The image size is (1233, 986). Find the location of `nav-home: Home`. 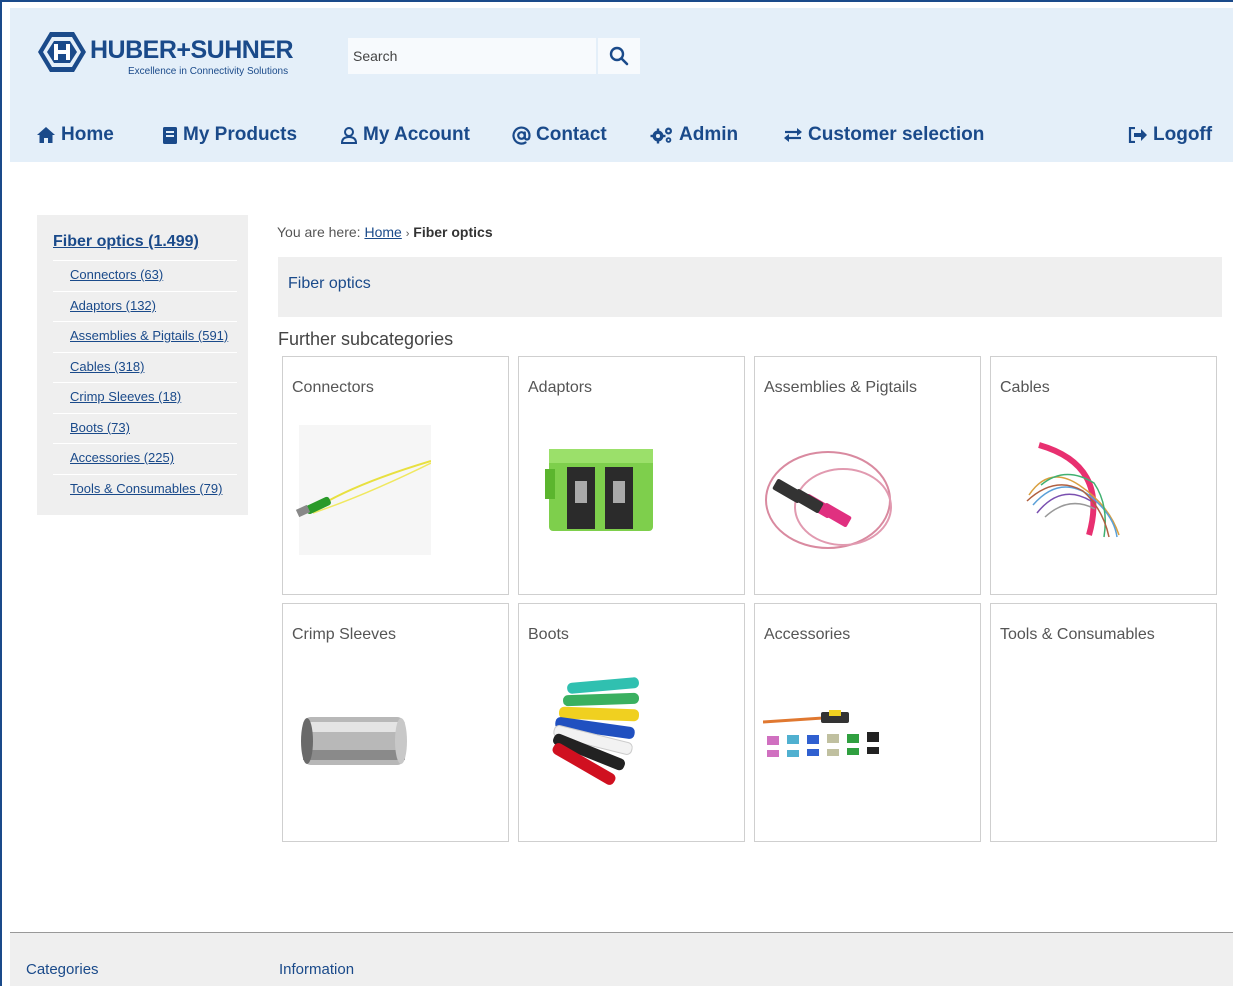

nav-home: Home is located at coordinates (75, 135).